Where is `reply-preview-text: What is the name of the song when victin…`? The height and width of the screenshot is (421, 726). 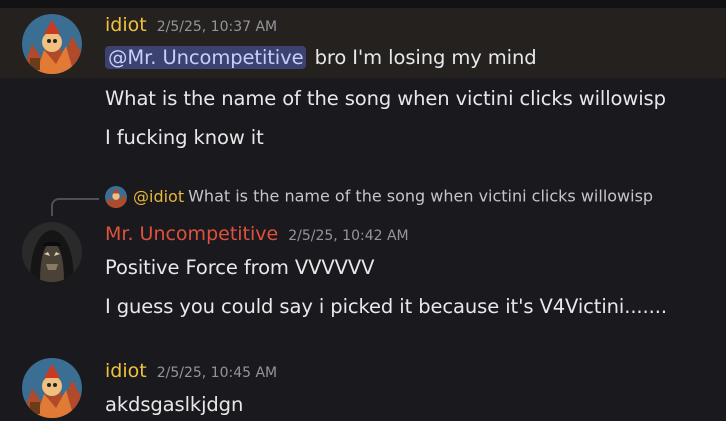 reply-preview-text: What is the name of the song when victin… is located at coordinates (420, 196).